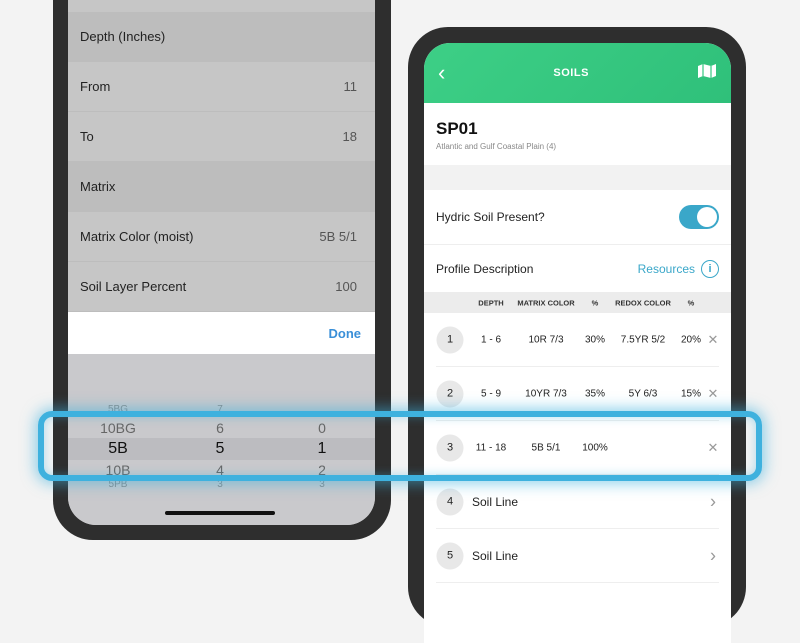  Describe the element at coordinates (338, 236) in the screenshot. I see `value: 5B 5/1` at that location.